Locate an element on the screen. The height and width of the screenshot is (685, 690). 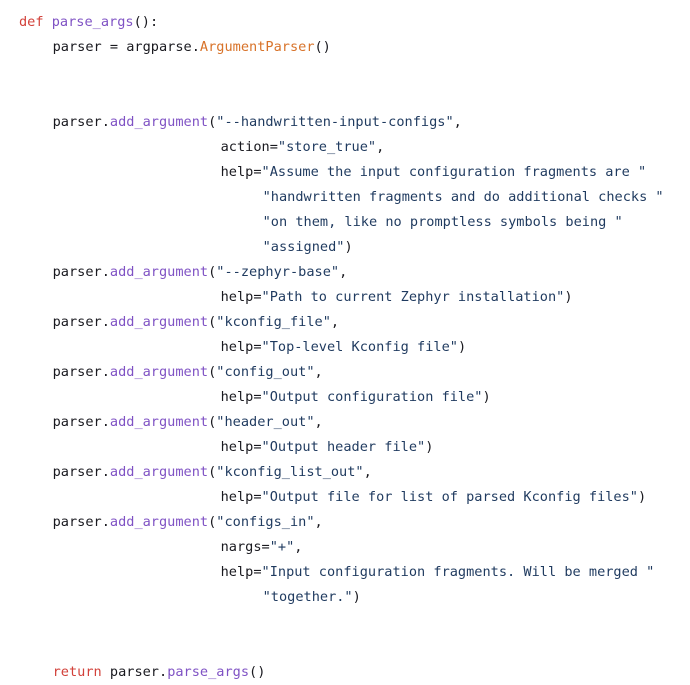
code-line: help="Output header file") is located at coordinates (345, 447).